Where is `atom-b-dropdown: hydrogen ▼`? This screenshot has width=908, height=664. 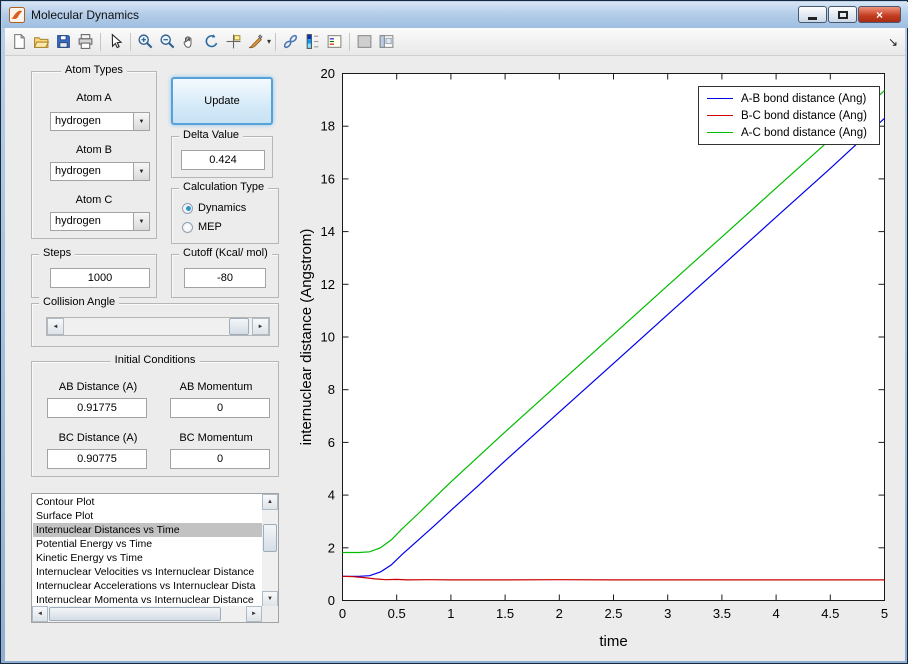 atom-b-dropdown: hydrogen ▼ is located at coordinates (100, 171).